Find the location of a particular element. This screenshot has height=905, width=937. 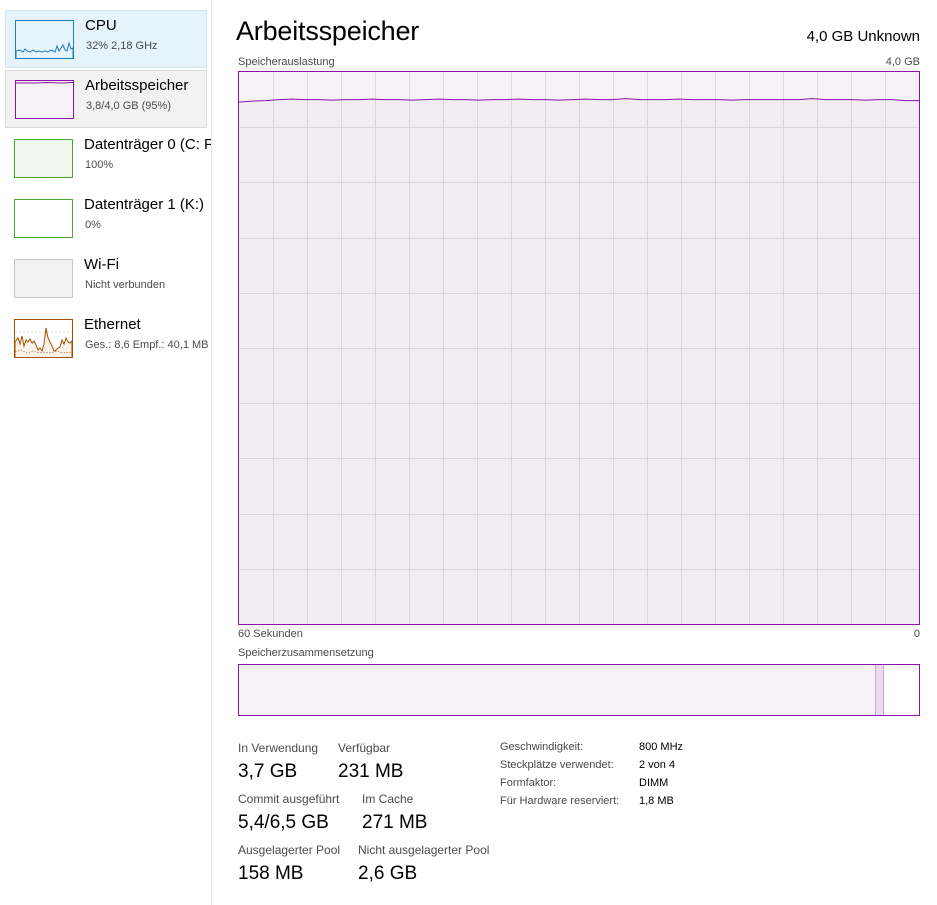

spec-reserved-value: 1,8 MB is located at coordinates (656, 801).